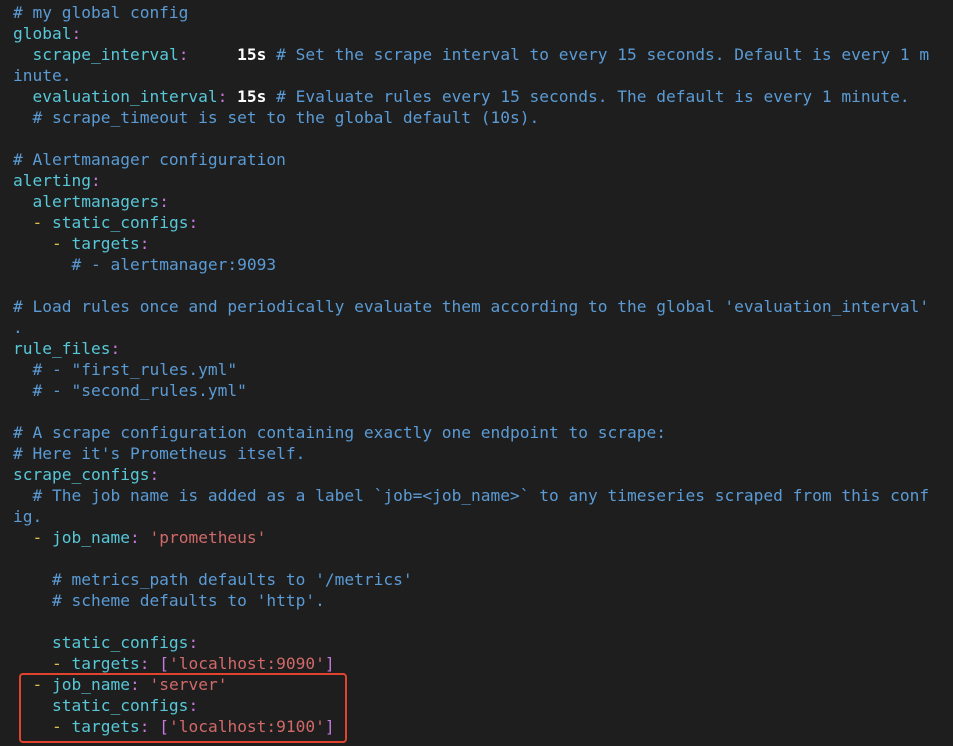 The height and width of the screenshot is (746, 953). What do you see at coordinates (480, 180) in the screenshot?
I see `code-line: alerting:` at bounding box center [480, 180].